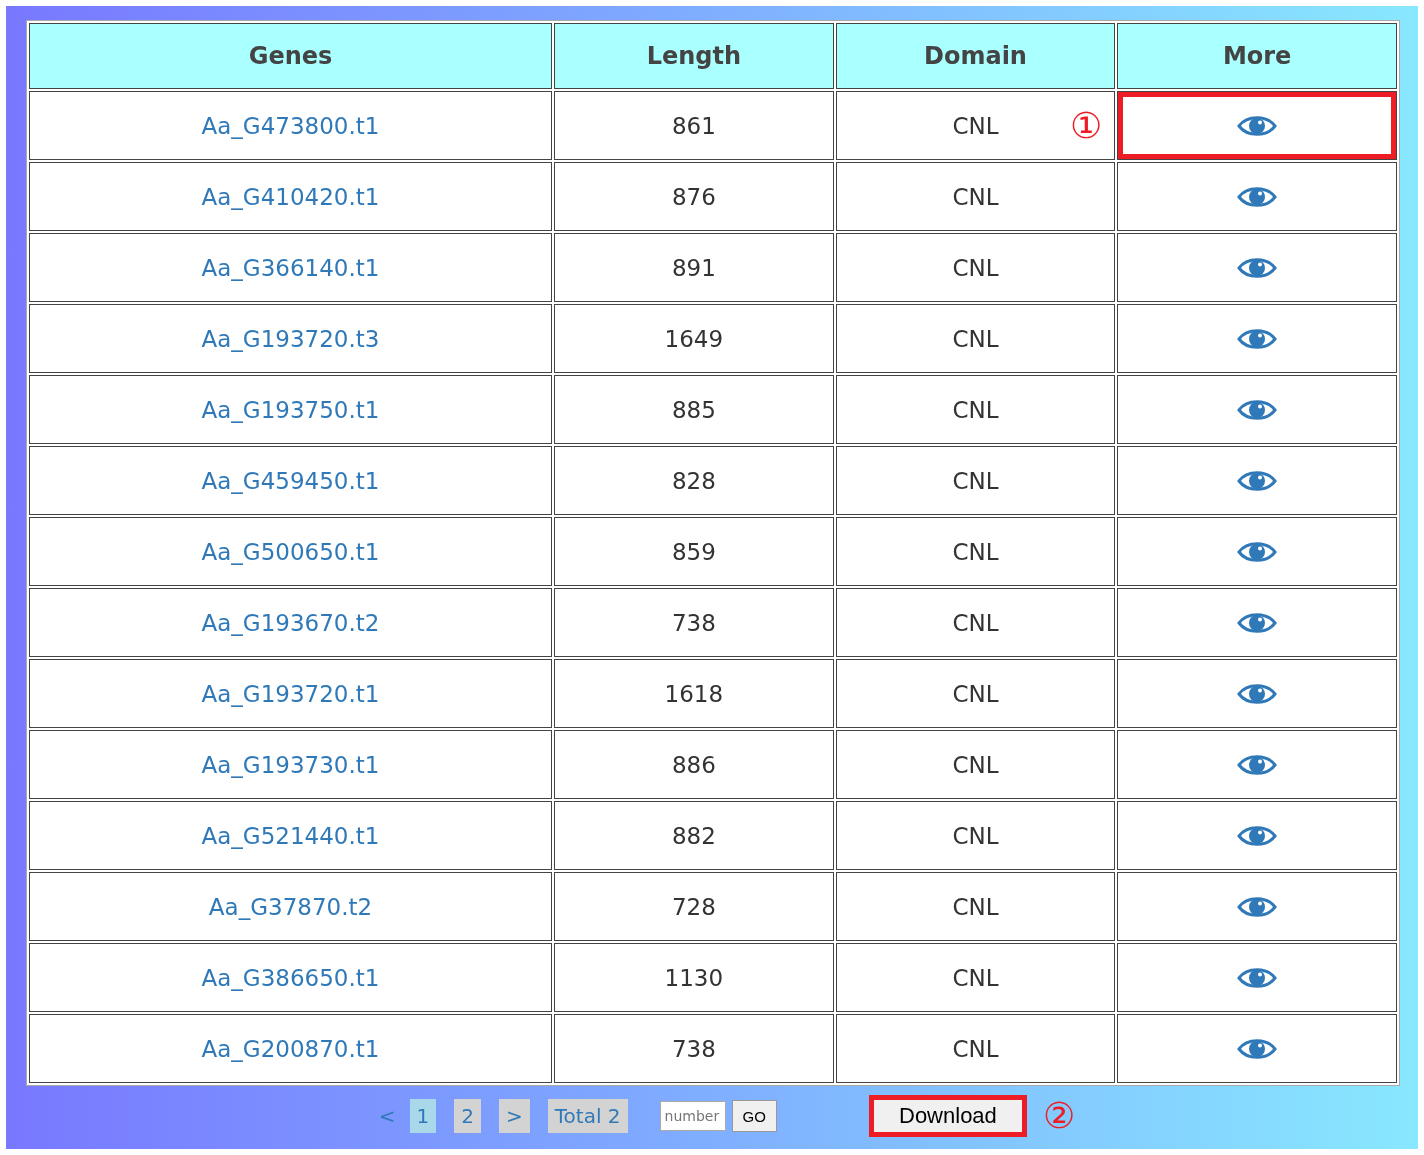 The width and height of the screenshot is (1424, 1155). I want to click on gene-link: Aa_G386650.t1, so click(290, 977).